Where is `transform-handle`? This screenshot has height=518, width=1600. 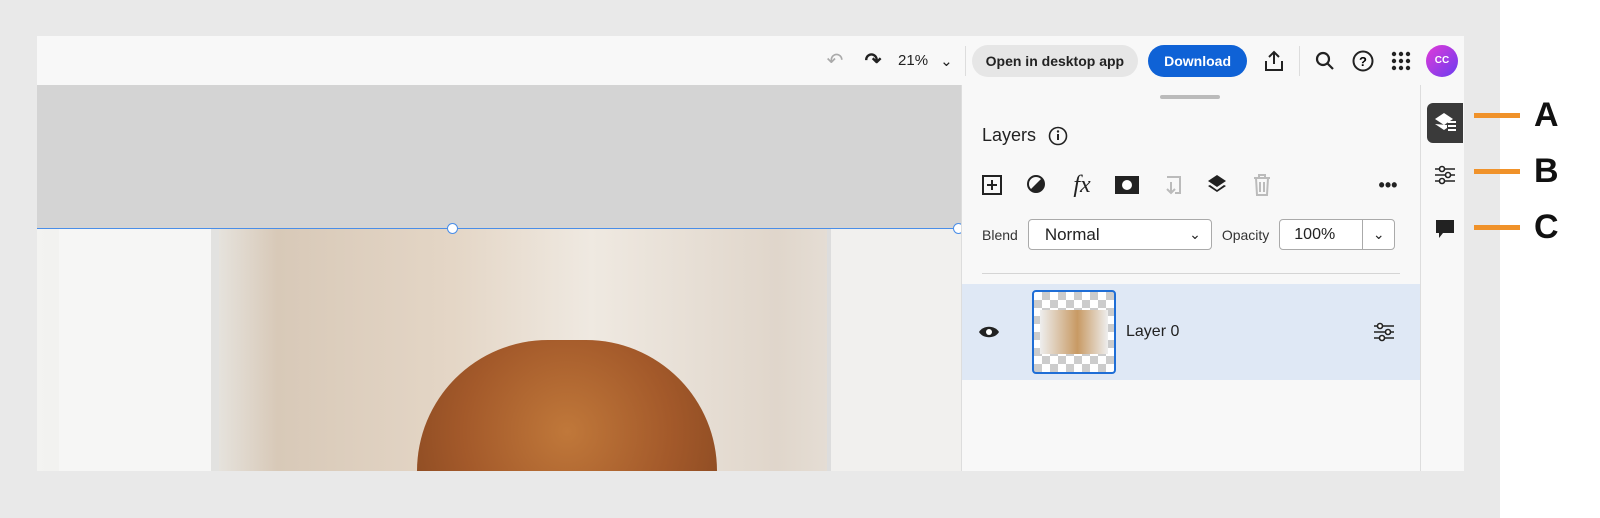
transform-handle is located at coordinates (452, 228).